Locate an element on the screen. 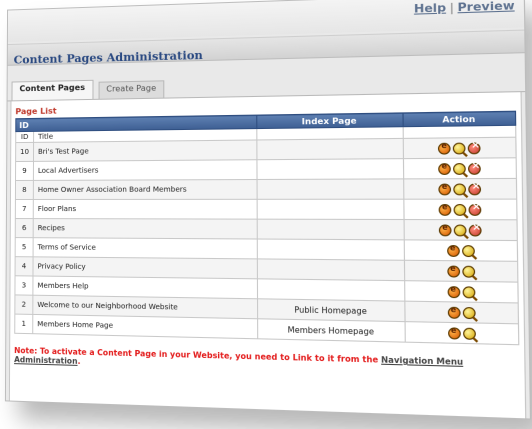 The height and width of the screenshot is (429, 532). table-row: 9 Local Advertisers is located at coordinates (266, 169).